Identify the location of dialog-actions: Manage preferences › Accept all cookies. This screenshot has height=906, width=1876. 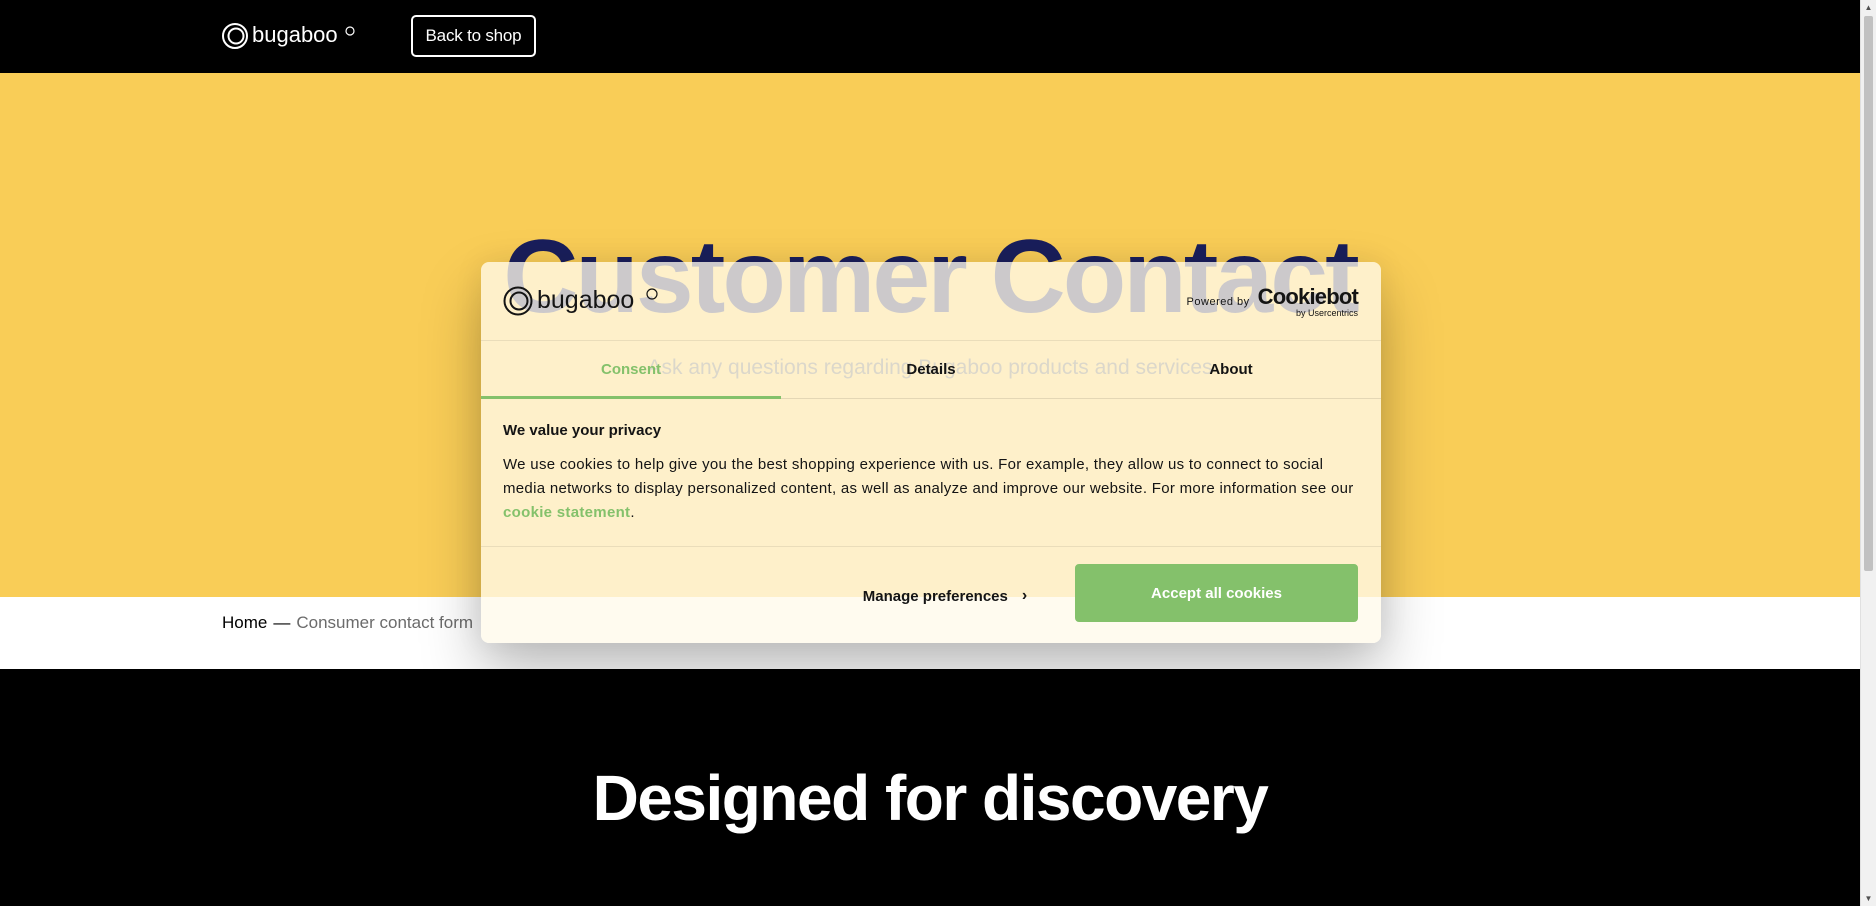
(931, 594).